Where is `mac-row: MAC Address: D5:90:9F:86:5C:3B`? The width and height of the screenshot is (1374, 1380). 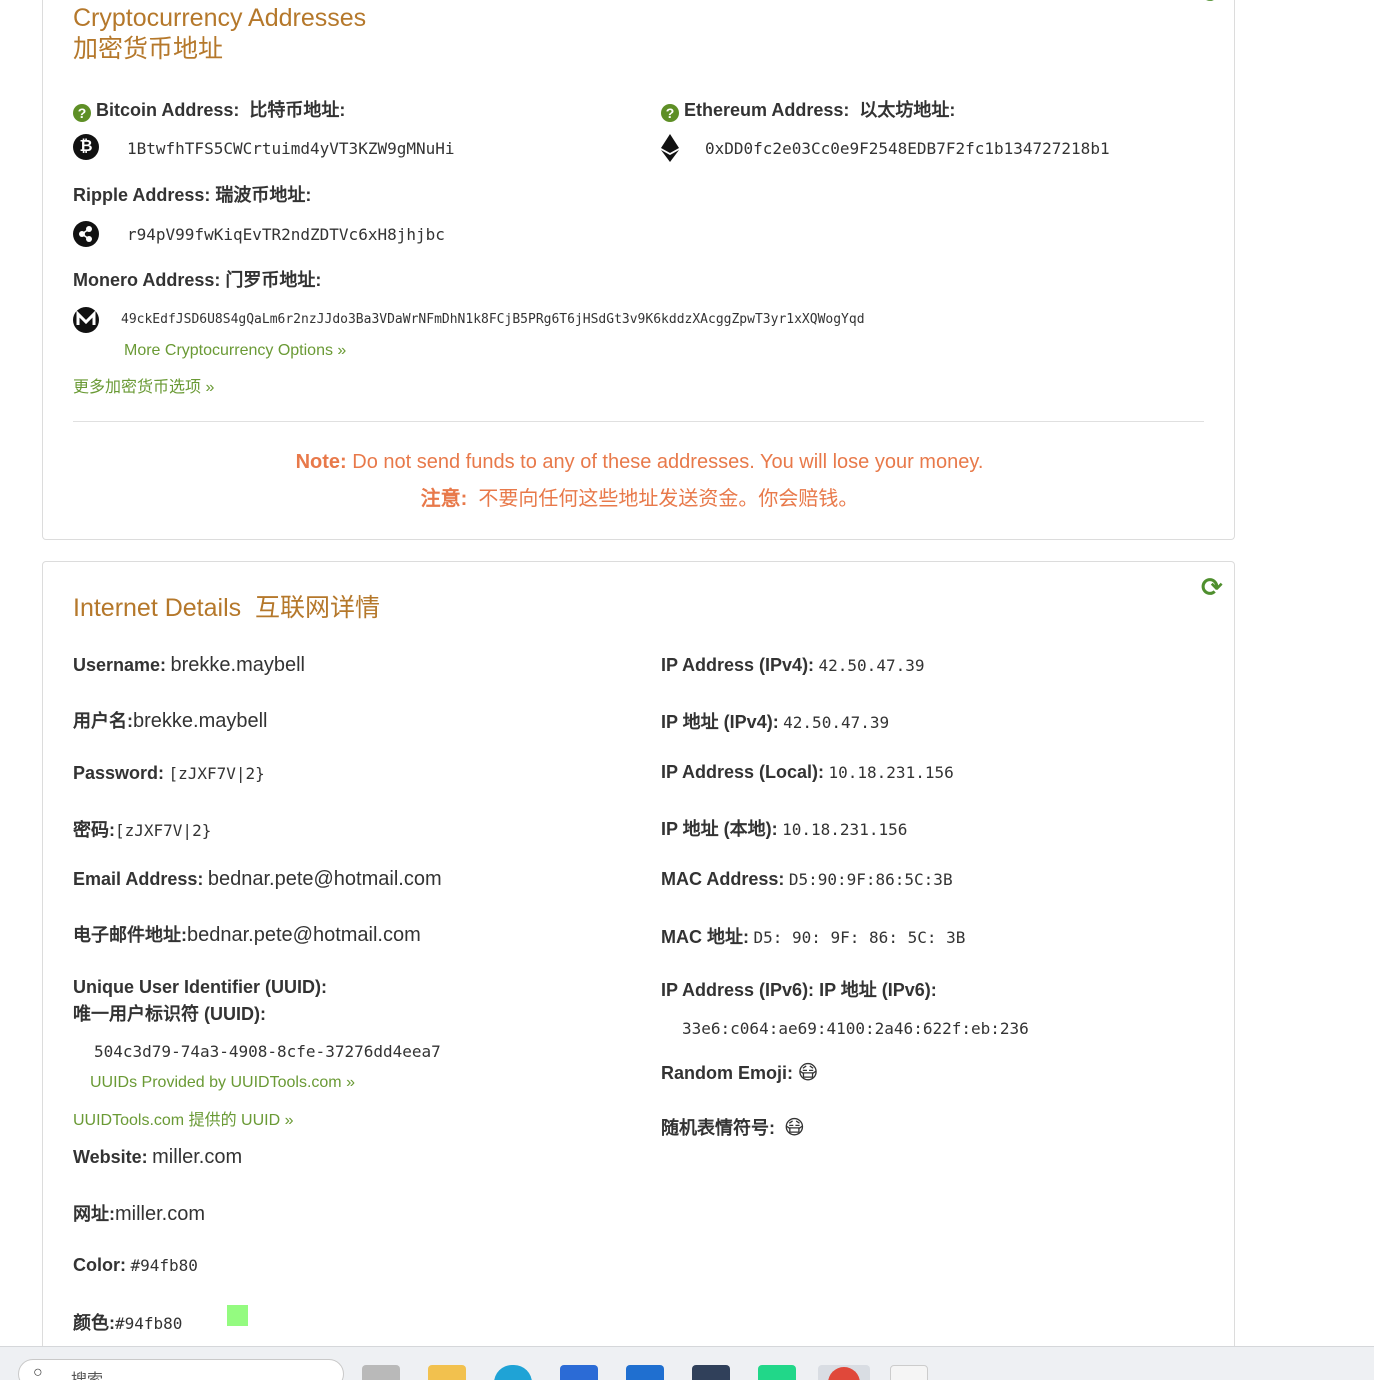 mac-row: MAC Address: D5:90:9F:86:5C:3B is located at coordinates (807, 879).